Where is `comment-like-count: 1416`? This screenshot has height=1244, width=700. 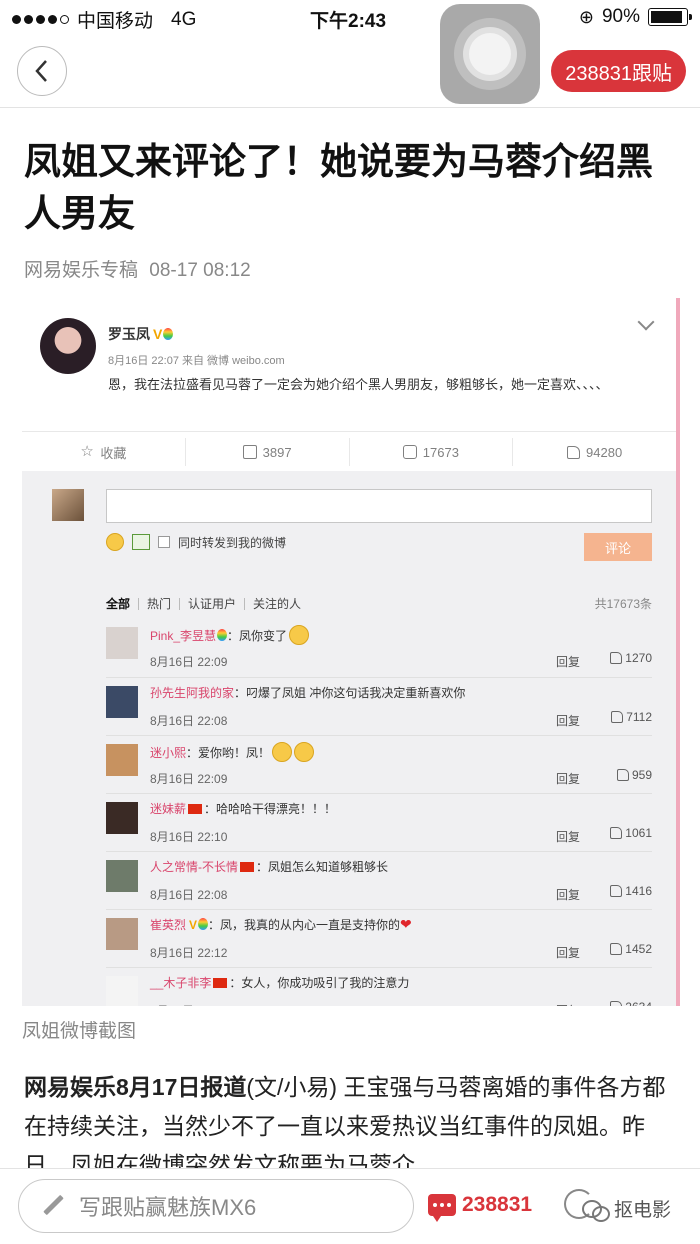 comment-like-count: 1416 is located at coordinates (638, 891).